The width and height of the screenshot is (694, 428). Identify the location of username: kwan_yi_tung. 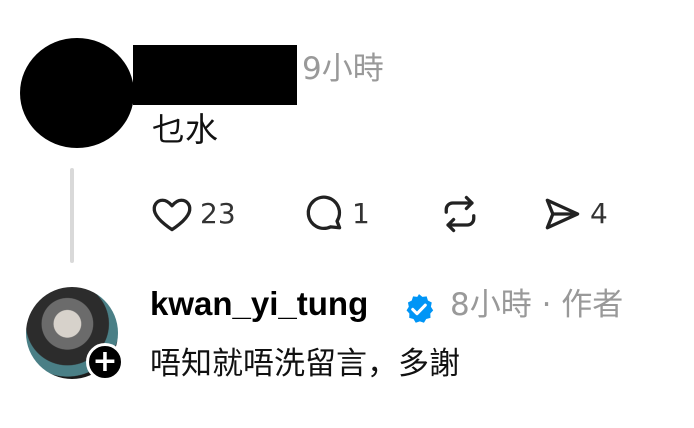
(259, 304).